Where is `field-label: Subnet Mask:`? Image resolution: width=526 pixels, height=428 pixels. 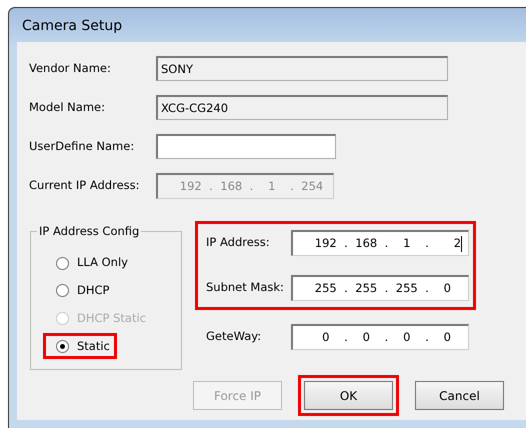
field-label: Subnet Mask: is located at coordinates (245, 287).